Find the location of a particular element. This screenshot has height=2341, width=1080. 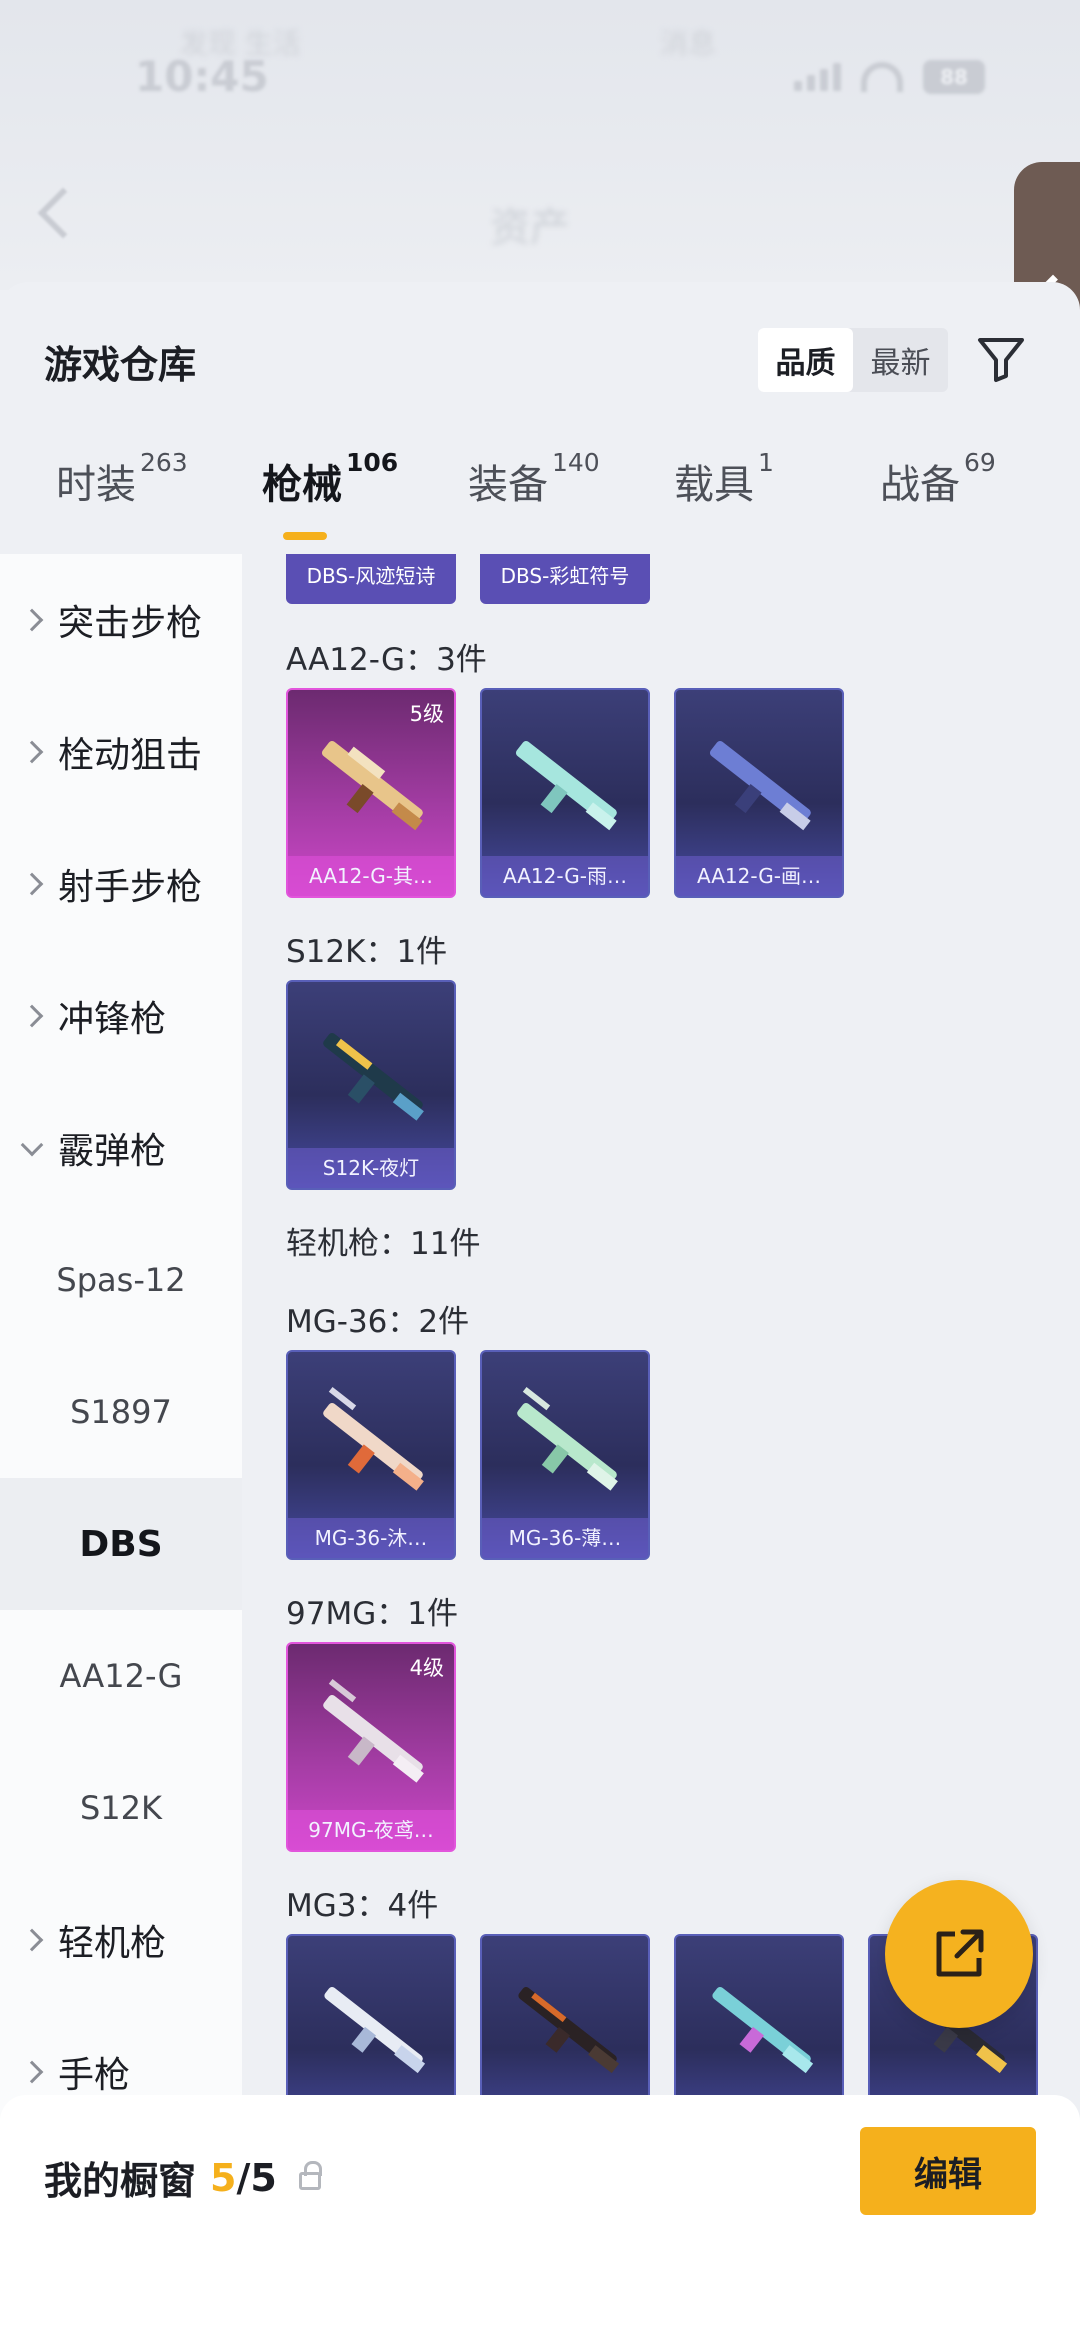

cat-aa12g: AA12-G is located at coordinates (121, 1676).